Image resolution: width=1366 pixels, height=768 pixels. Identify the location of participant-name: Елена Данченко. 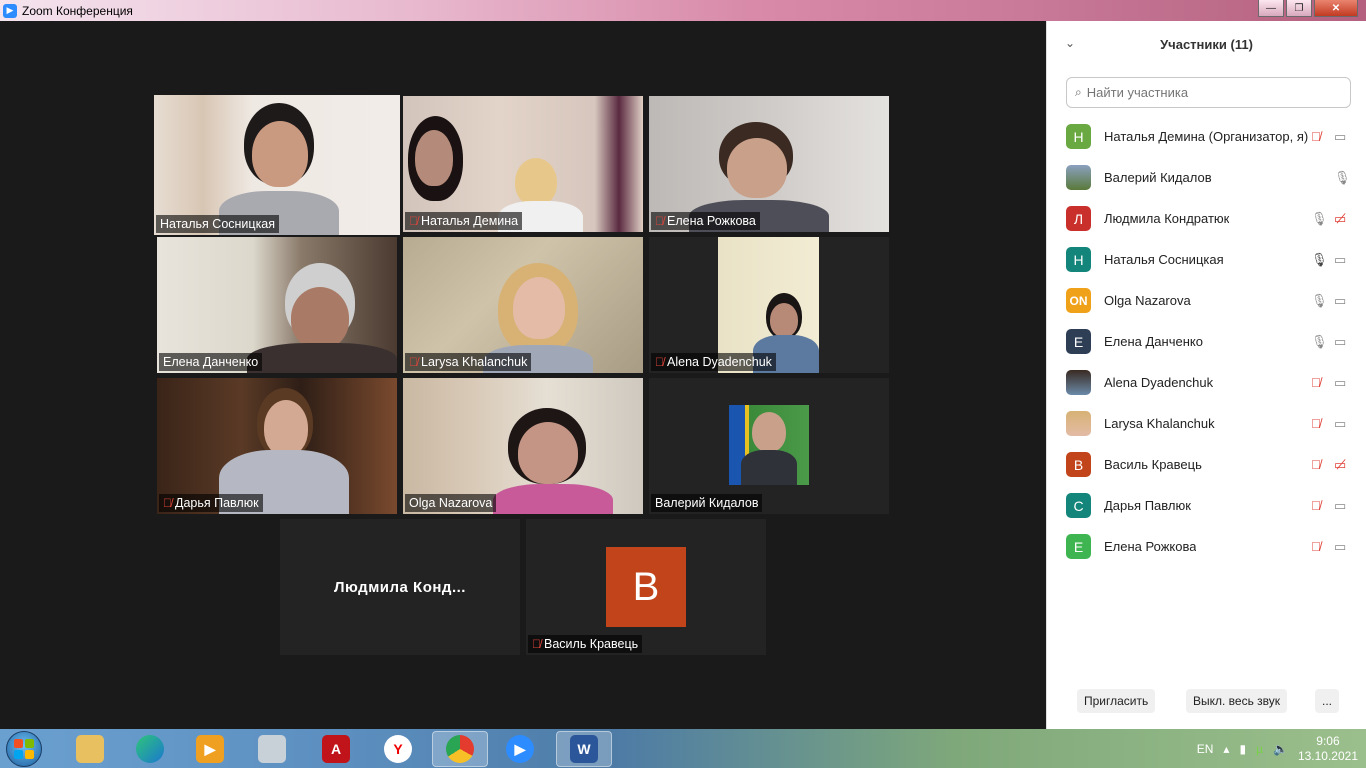
(211, 362).